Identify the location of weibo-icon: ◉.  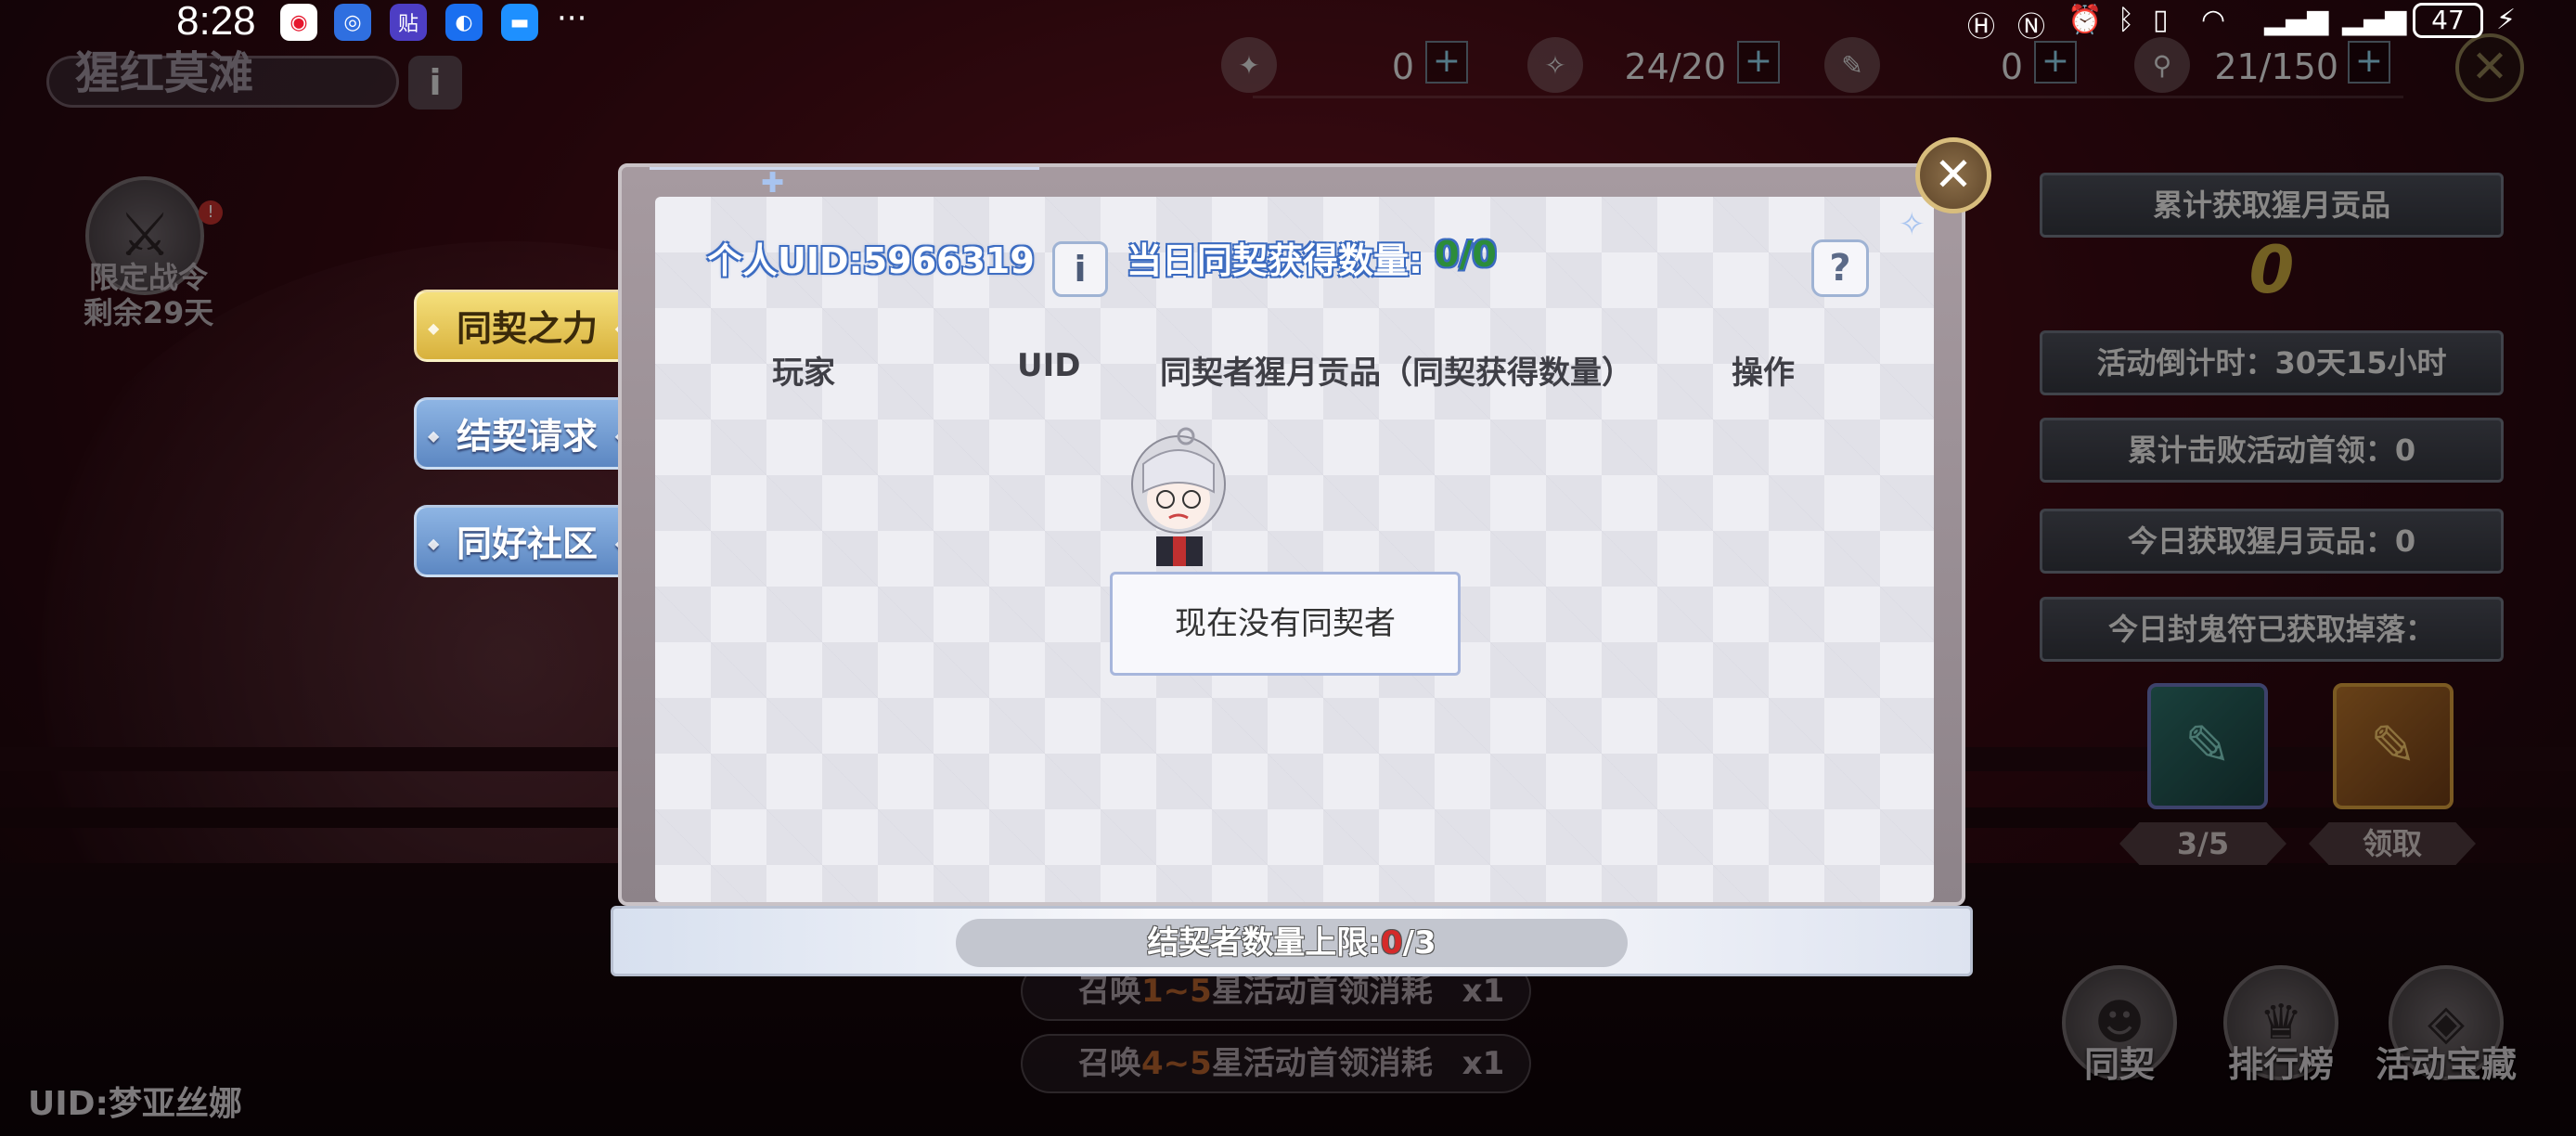
(298, 22).